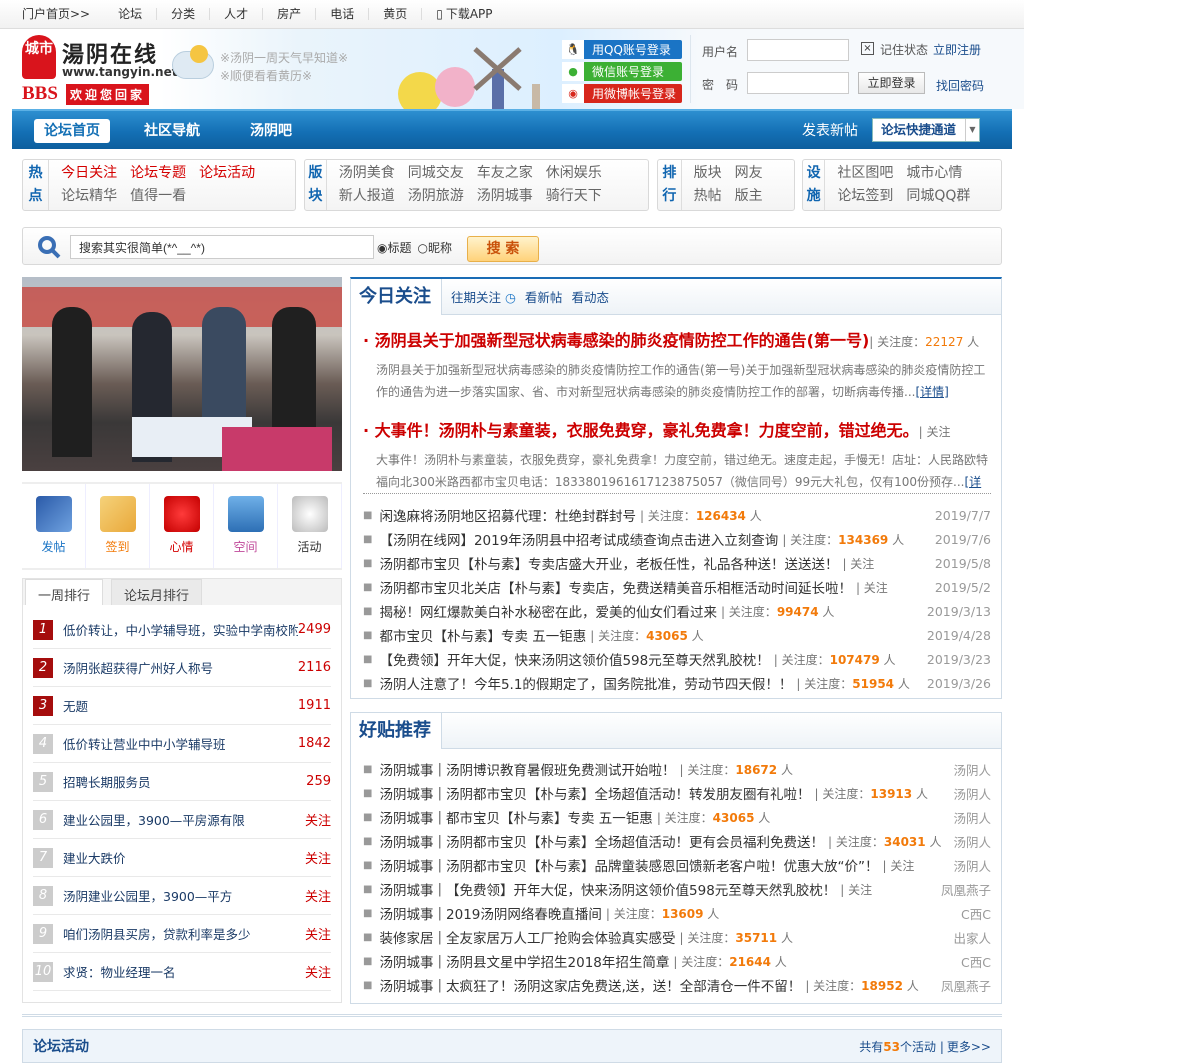  I want to click on quick-icon-4: 活动, so click(310, 526).